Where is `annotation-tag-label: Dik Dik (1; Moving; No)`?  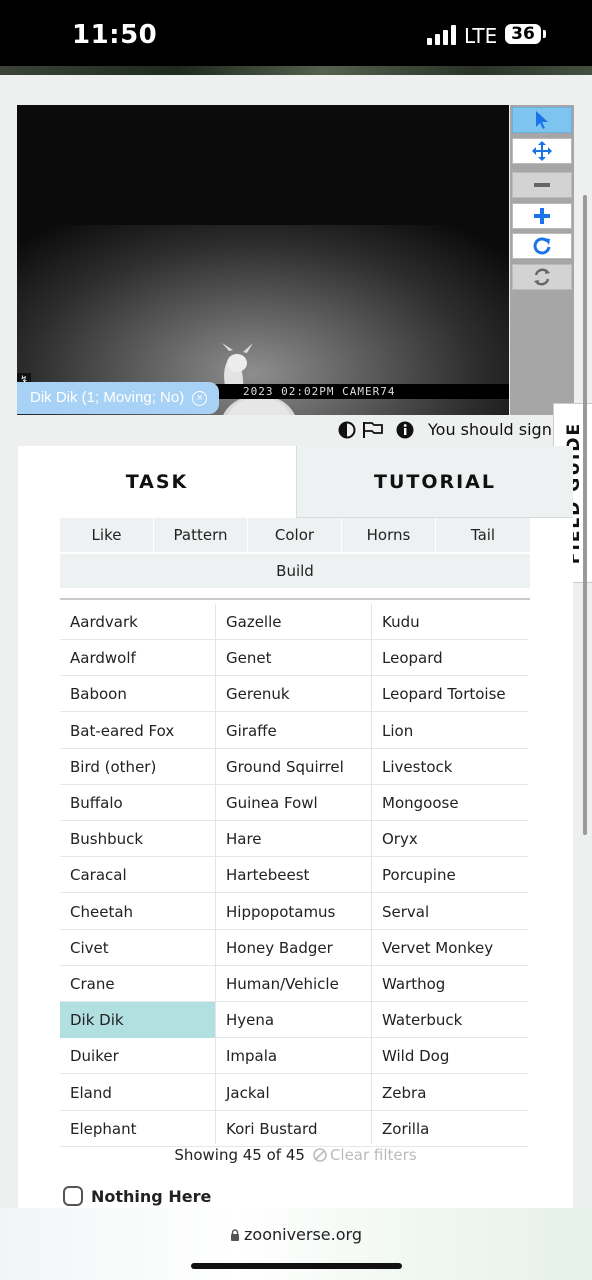 annotation-tag-label: Dik Dik (1; Moving; No) is located at coordinates (107, 397).